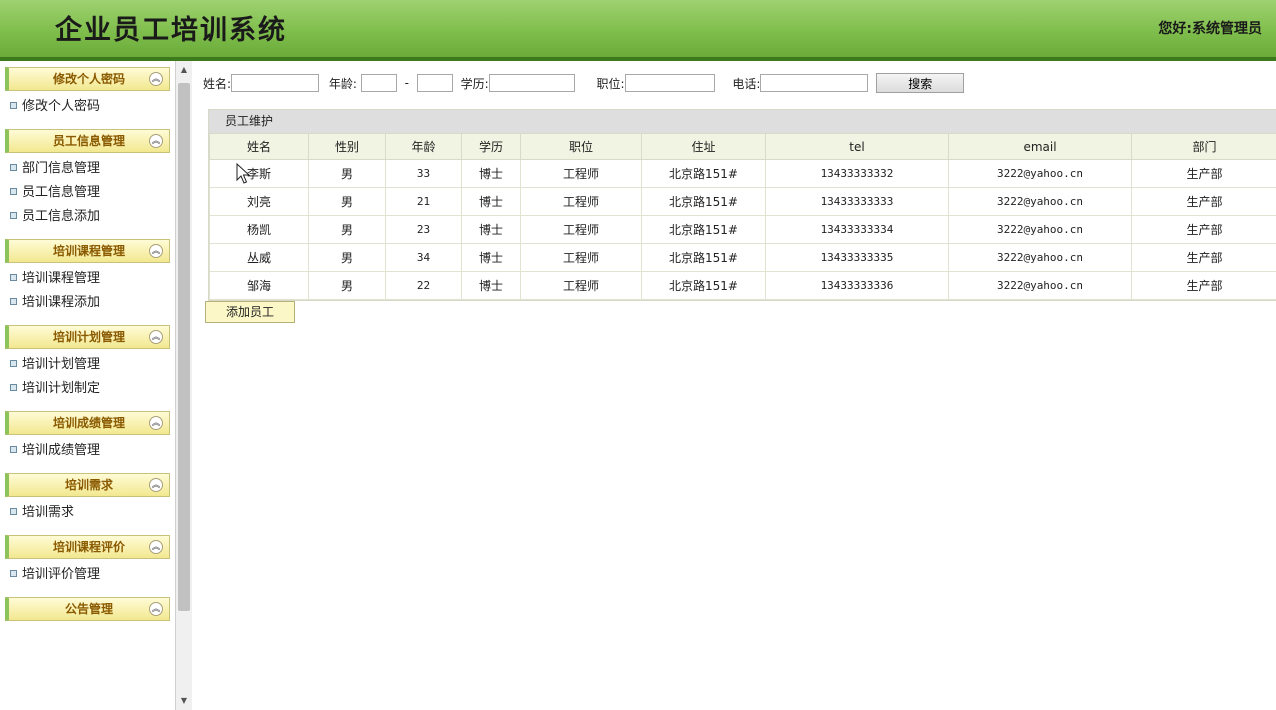 The height and width of the screenshot is (710, 1276). What do you see at coordinates (61, 574) in the screenshot?
I see `sidebar-item-label: 培训评价管理` at bounding box center [61, 574].